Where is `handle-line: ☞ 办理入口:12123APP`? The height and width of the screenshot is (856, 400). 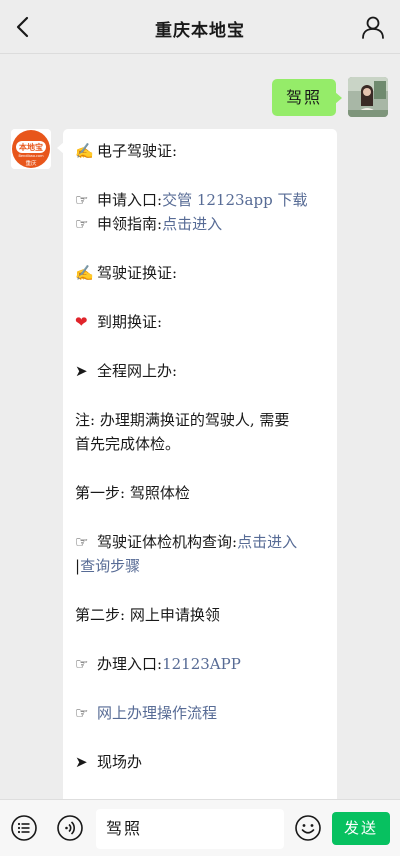
handle-line: ☞ 办理入口:12123APP is located at coordinates (201, 664).